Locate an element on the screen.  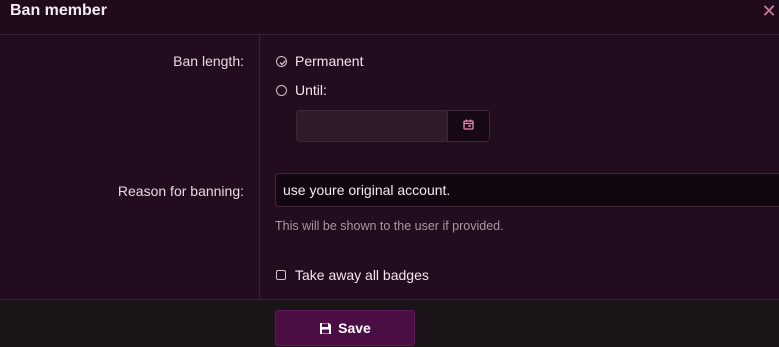
dialog-footer: Save is located at coordinates (389, 323).